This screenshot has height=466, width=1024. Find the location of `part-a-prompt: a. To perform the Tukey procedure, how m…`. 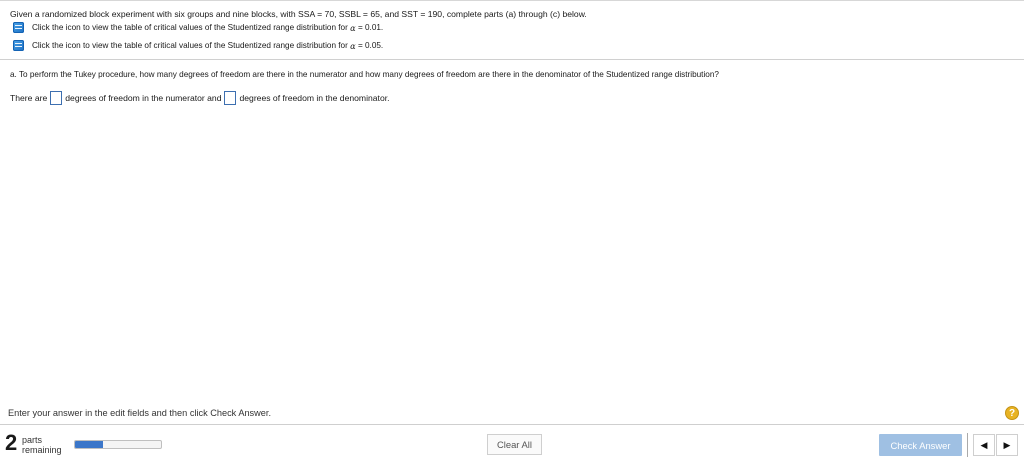

part-a-prompt: a. To perform the Tukey procedure, how m… is located at coordinates (364, 74).